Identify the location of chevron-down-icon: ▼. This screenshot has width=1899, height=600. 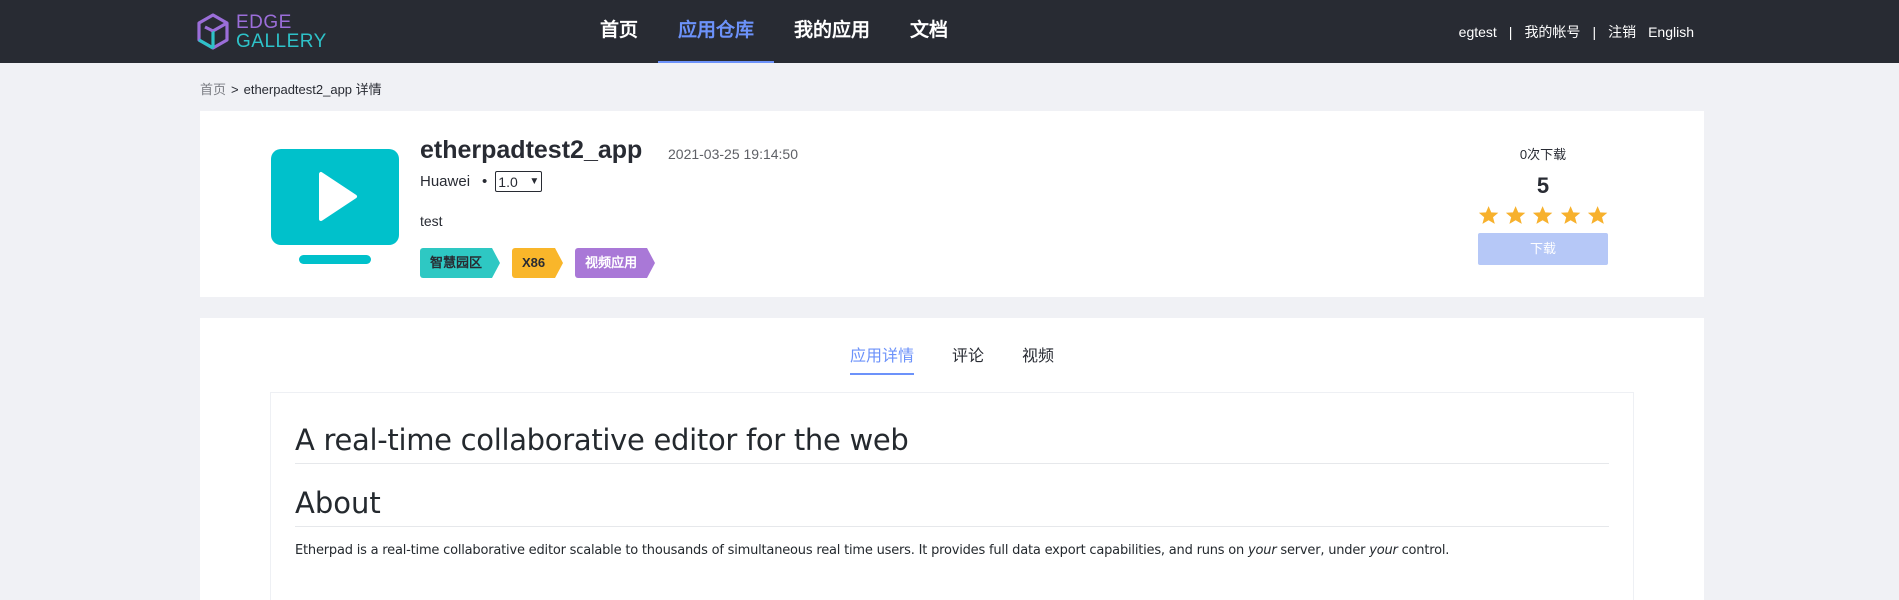
(534, 181).